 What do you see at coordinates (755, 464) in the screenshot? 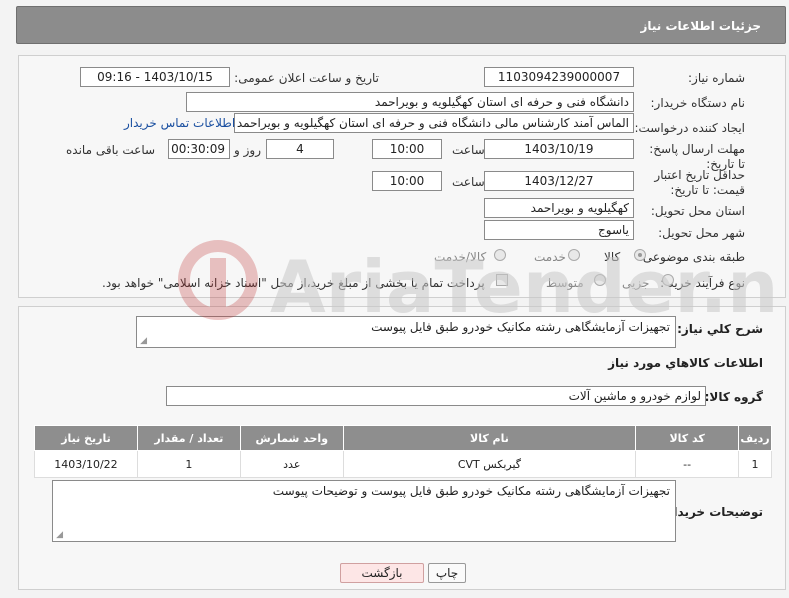
I see `cell-row-number: 1` at bounding box center [755, 464].